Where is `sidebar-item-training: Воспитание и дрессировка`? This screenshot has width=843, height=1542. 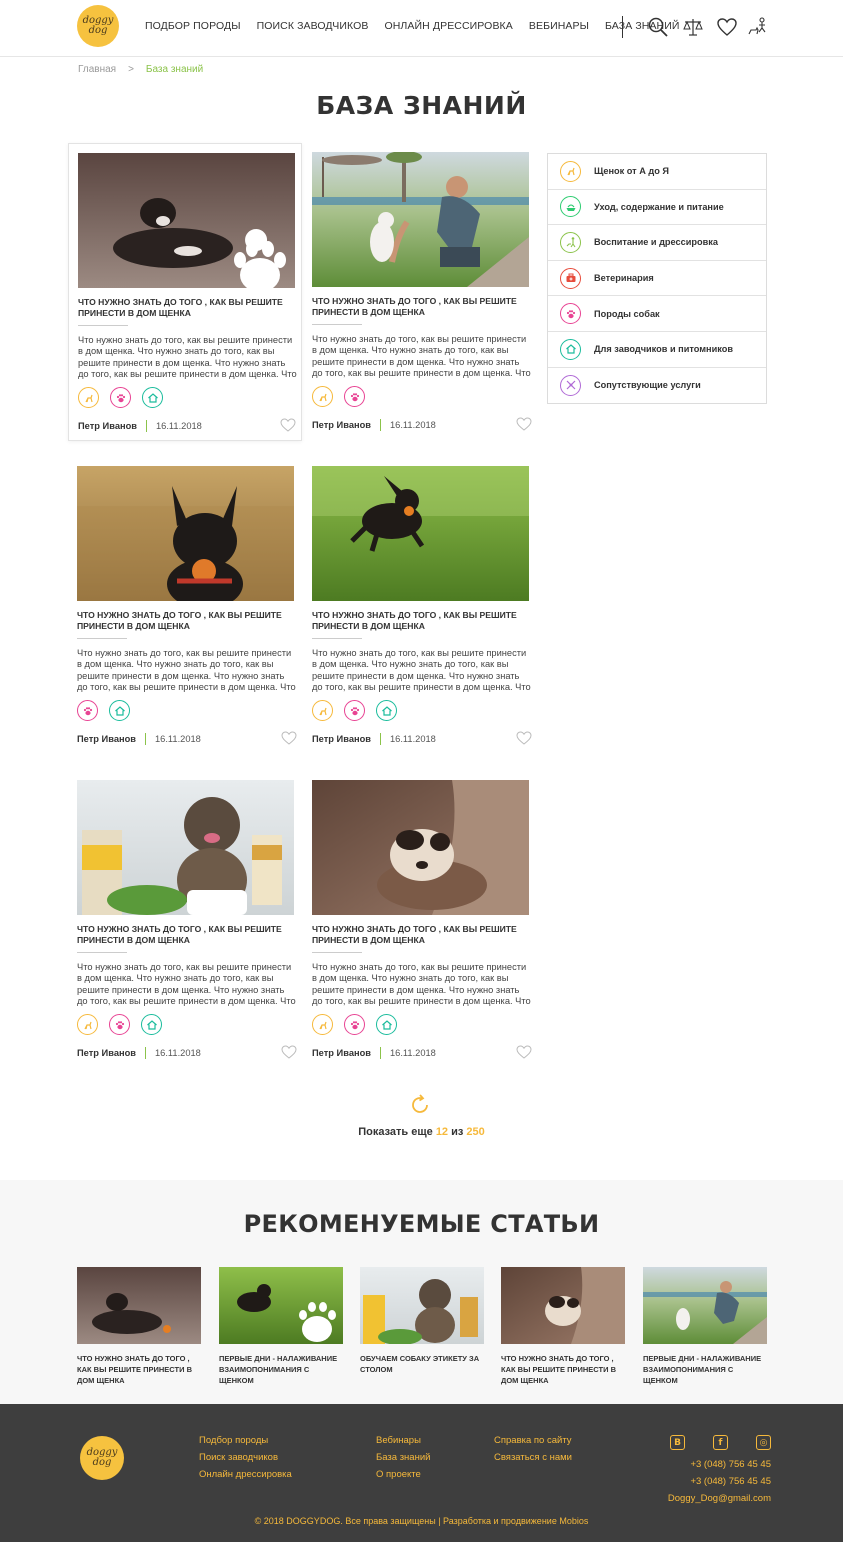 sidebar-item-training: Воспитание и дрессировка is located at coordinates (657, 243).